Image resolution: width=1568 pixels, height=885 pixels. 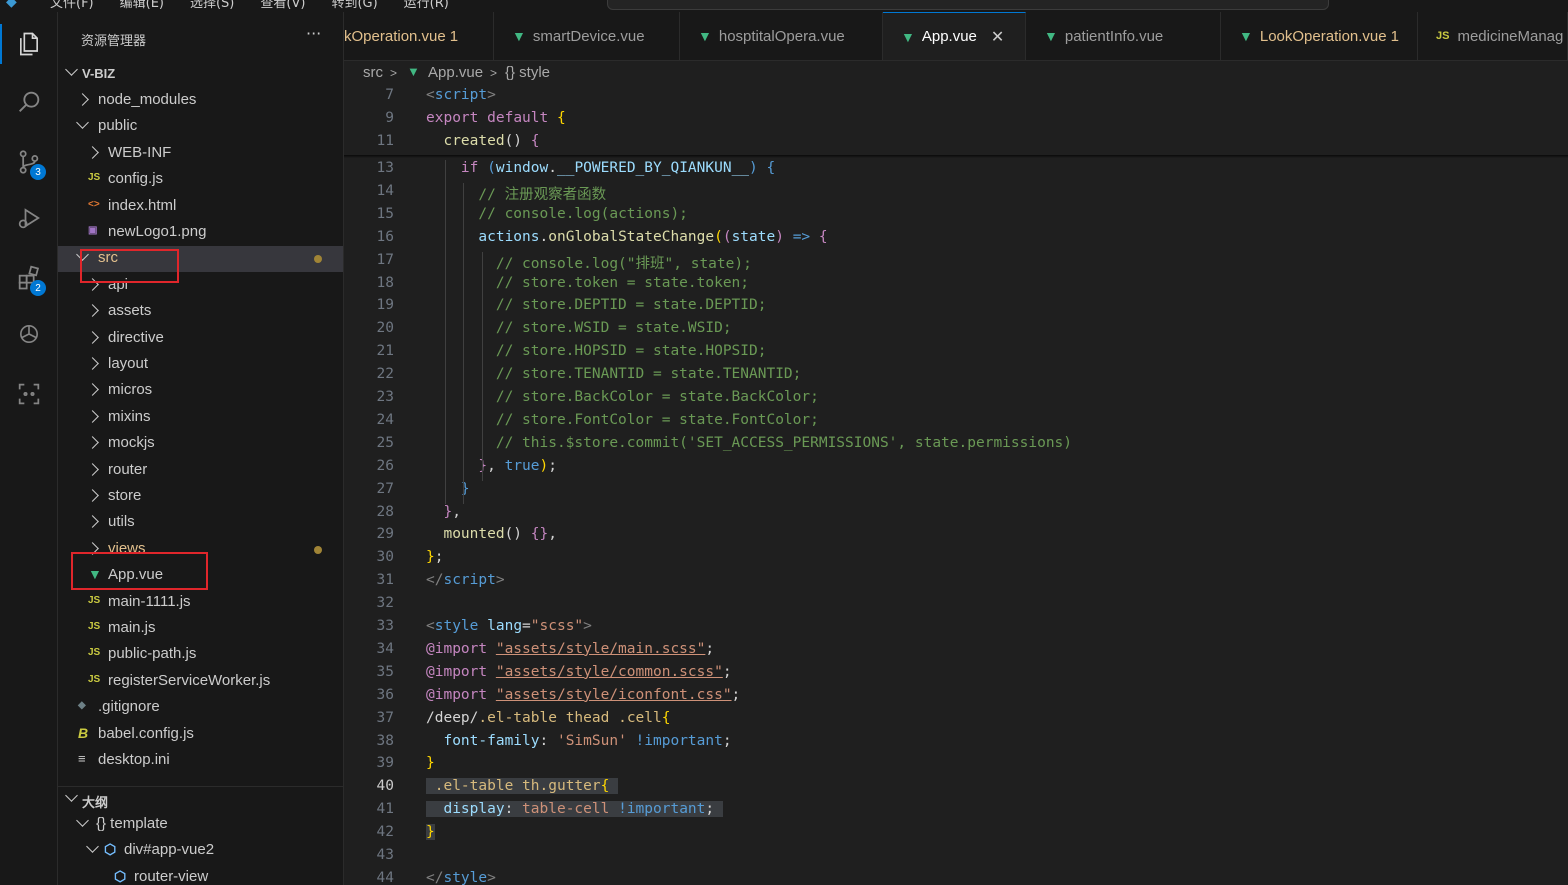 What do you see at coordinates (200, 735) in the screenshot?
I see `tree-file: Bbabel.config.js` at bounding box center [200, 735].